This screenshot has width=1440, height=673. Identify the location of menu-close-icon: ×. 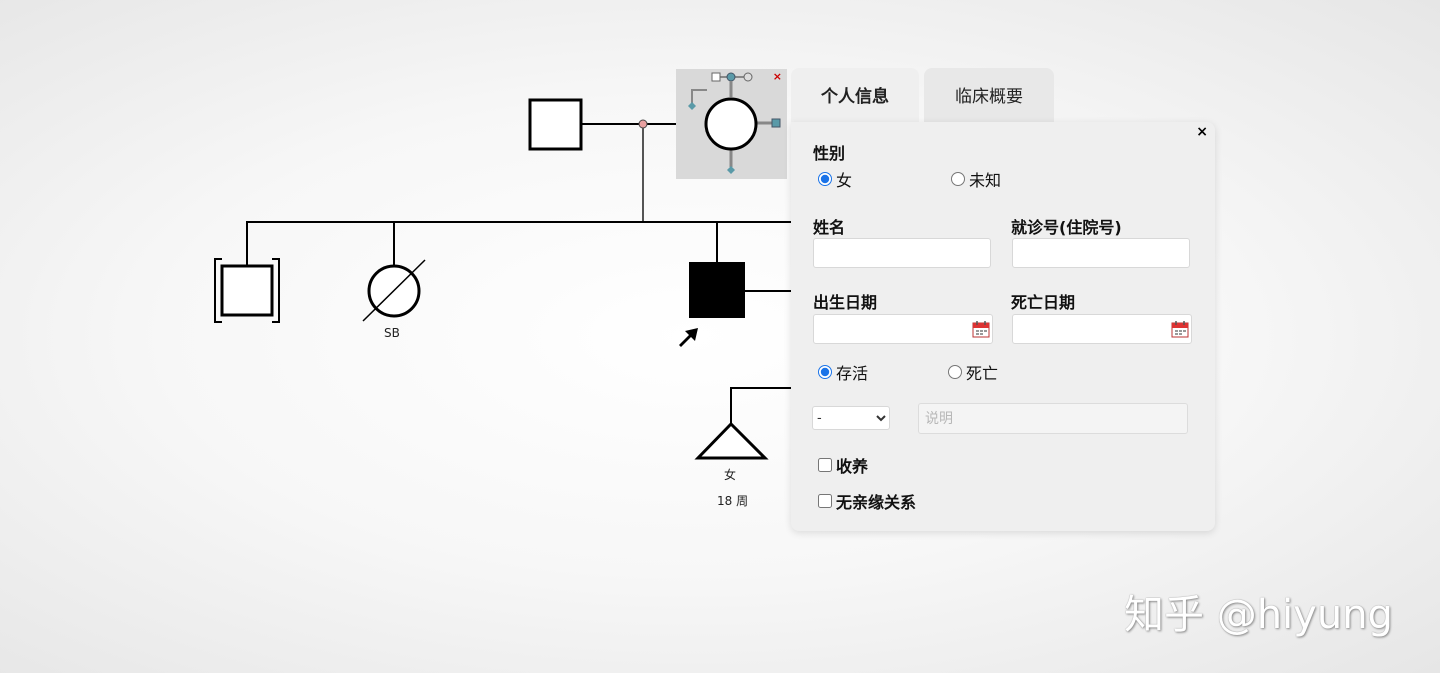
(777, 76).